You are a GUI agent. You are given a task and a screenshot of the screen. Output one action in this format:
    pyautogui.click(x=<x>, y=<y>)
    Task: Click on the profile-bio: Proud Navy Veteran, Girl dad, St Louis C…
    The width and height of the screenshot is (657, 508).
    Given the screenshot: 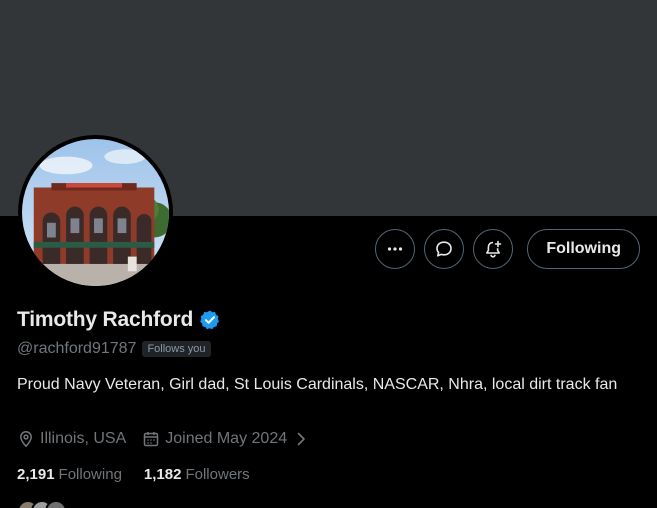 What is the action you would take?
    pyautogui.click(x=317, y=384)
    